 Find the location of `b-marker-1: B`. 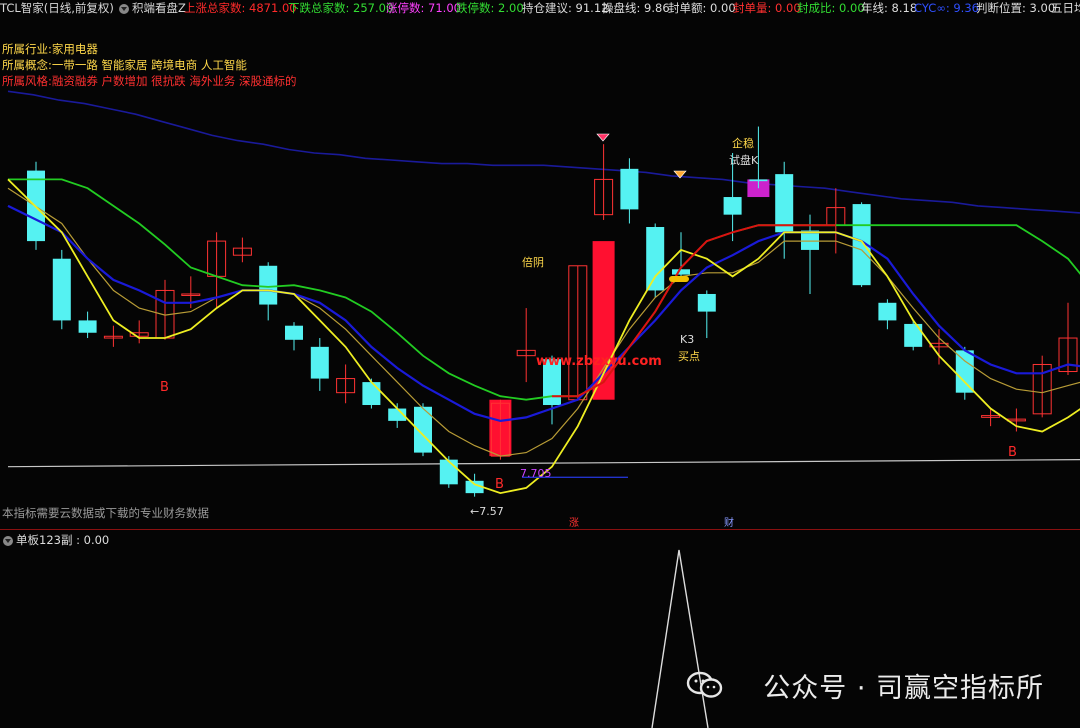

b-marker-1: B is located at coordinates (164, 387).